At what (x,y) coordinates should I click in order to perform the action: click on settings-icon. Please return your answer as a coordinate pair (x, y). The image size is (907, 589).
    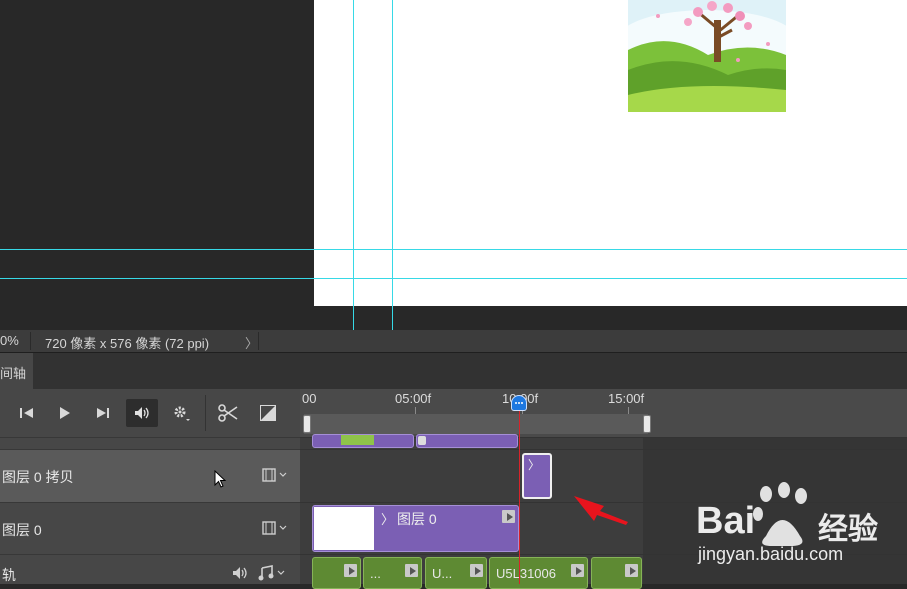
    Looking at the image, I should click on (181, 413).